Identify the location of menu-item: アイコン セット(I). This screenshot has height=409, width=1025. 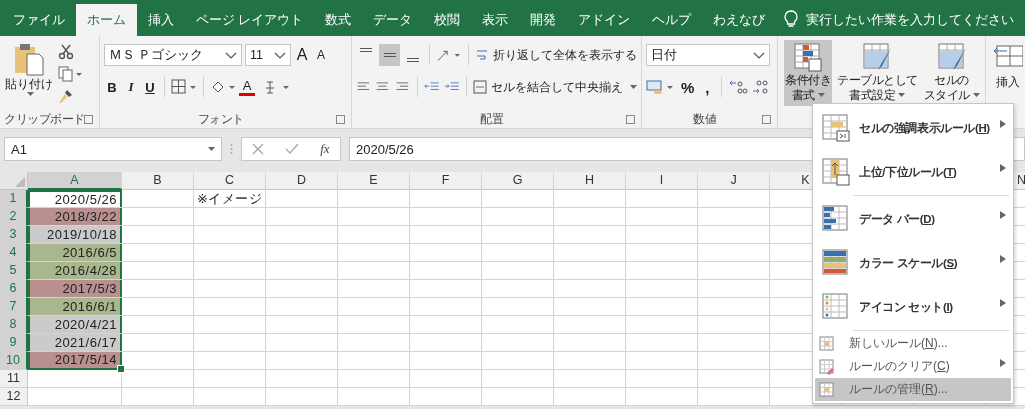
(913, 307).